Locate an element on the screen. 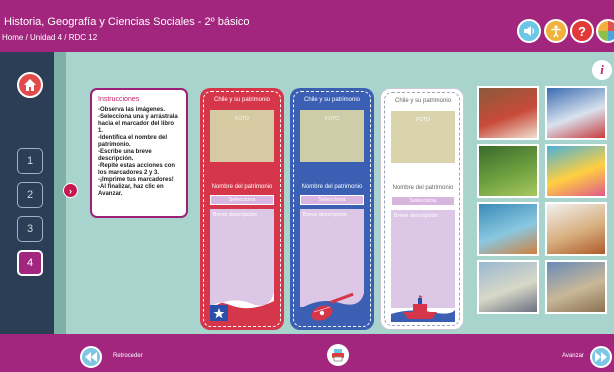 The image size is (614, 372). unit-button-1: 1 is located at coordinates (30, 161).